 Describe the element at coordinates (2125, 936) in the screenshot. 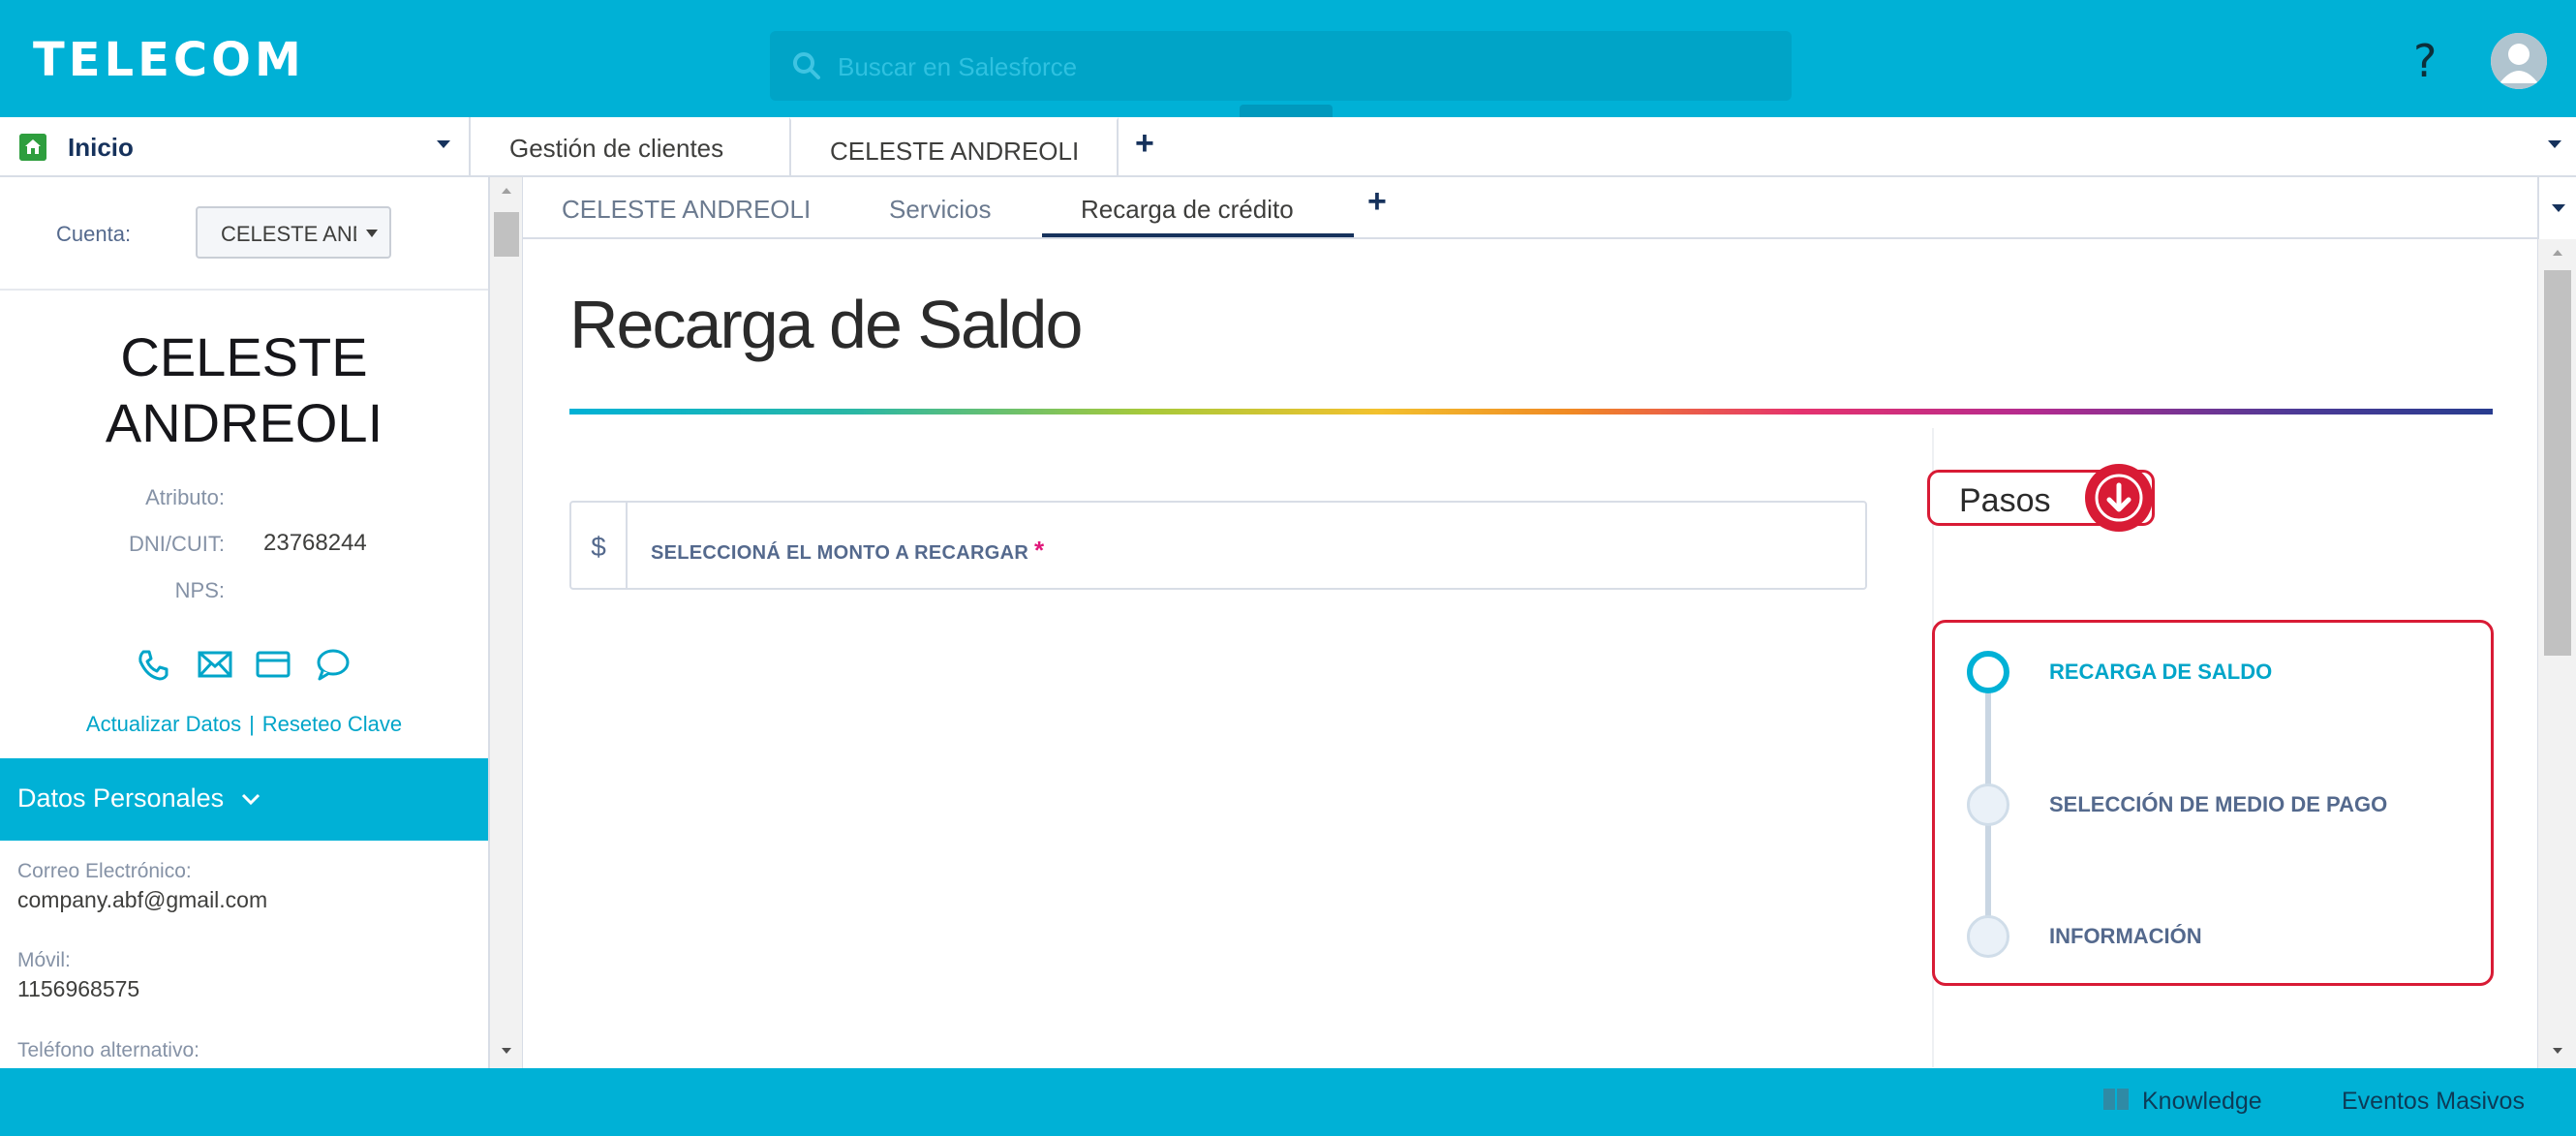

I see `step-3-label: INFORMACIÓN` at that location.